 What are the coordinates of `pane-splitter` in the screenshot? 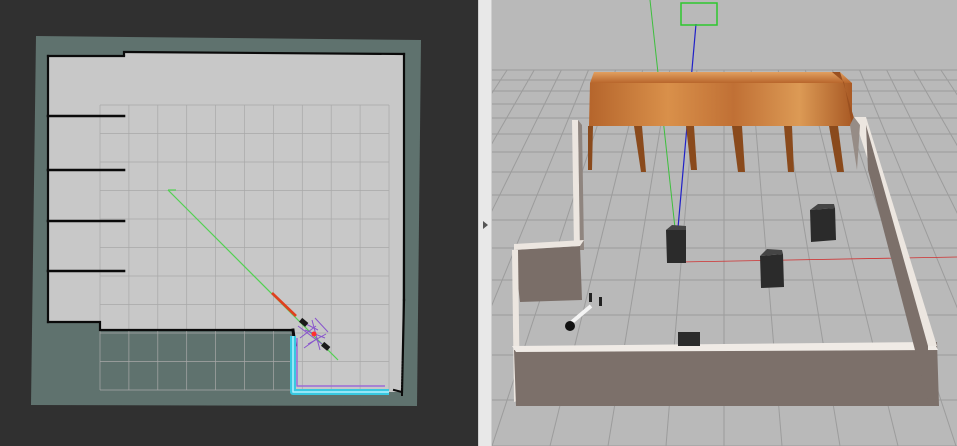 It's located at (485, 223).